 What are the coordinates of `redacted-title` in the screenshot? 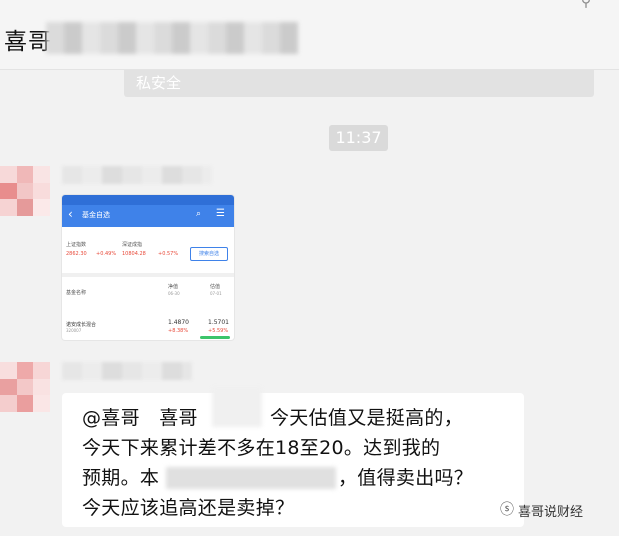 It's located at (172, 38).